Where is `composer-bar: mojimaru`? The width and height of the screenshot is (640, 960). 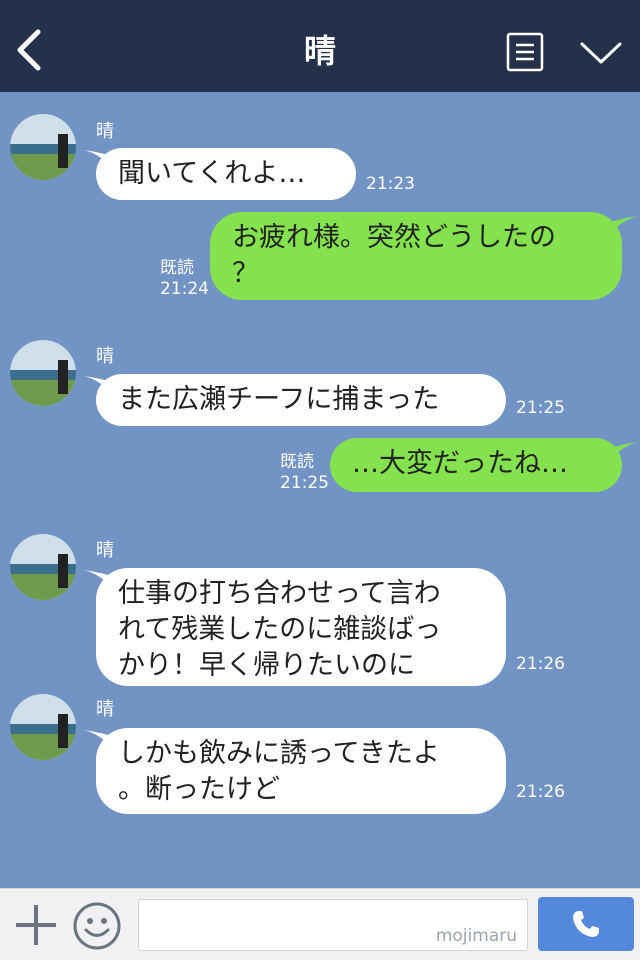 composer-bar: mojimaru is located at coordinates (320, 924).